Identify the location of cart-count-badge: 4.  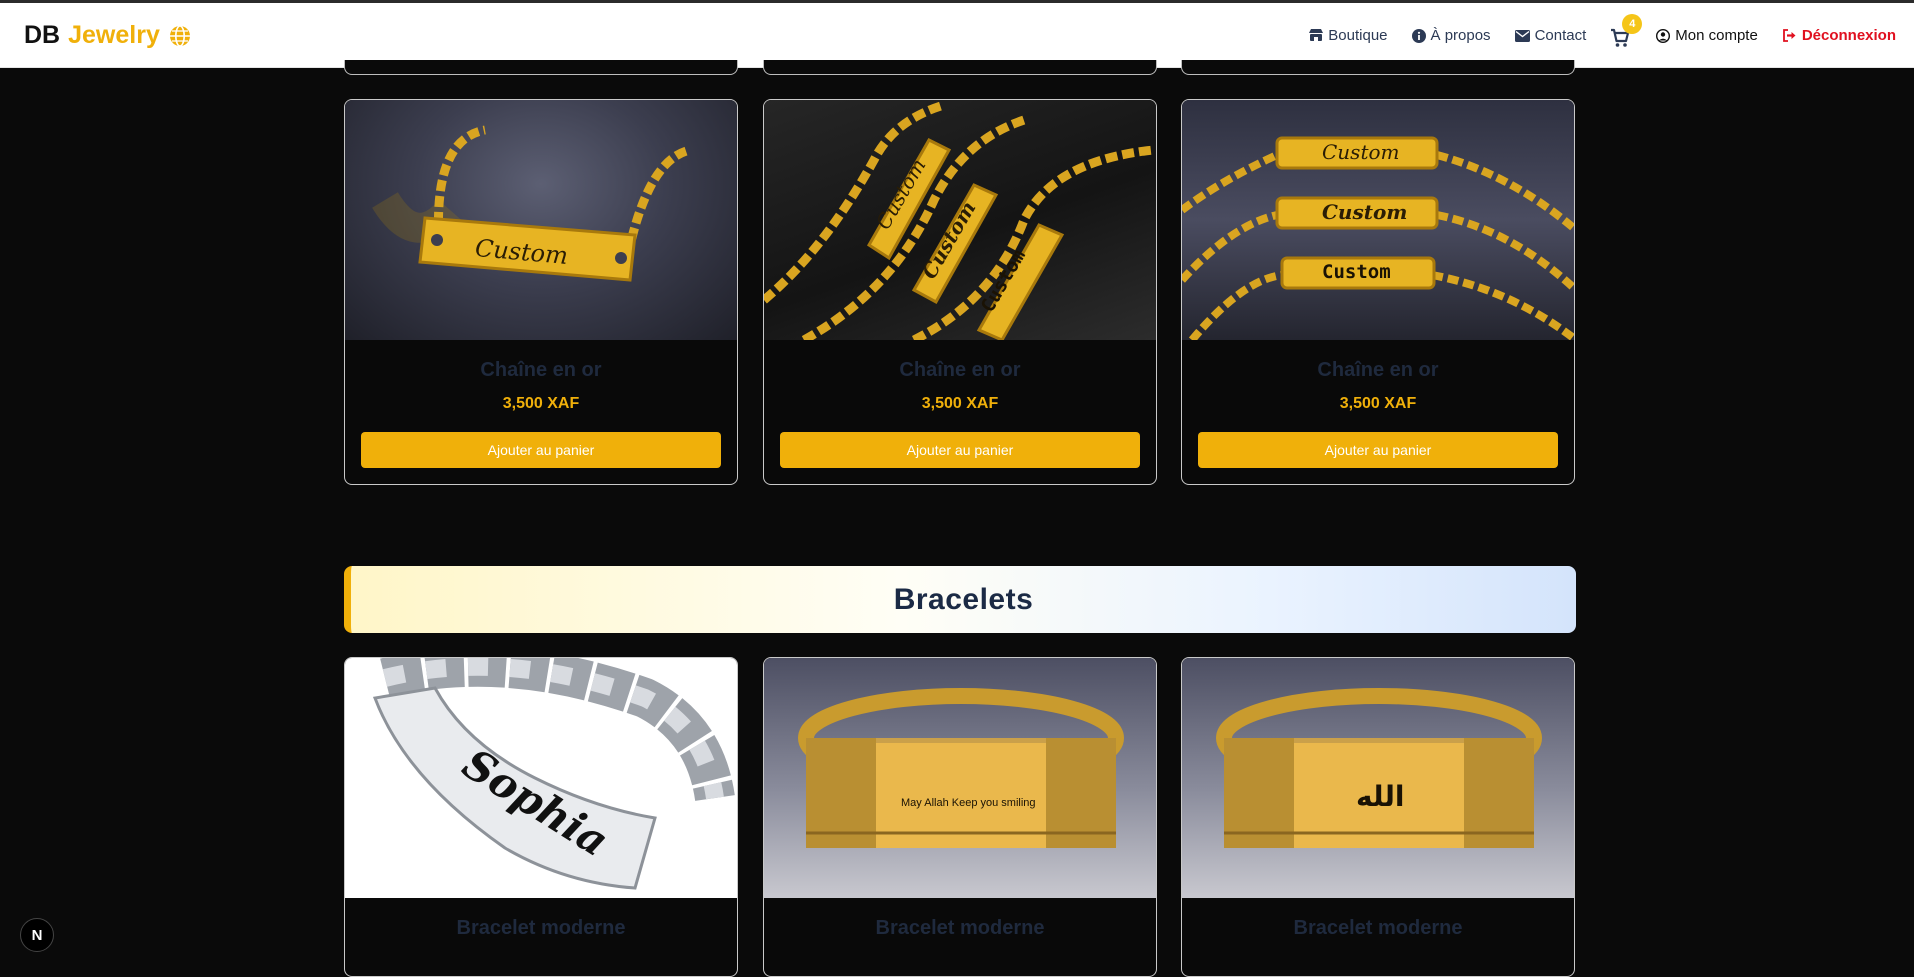
(1632, 23).